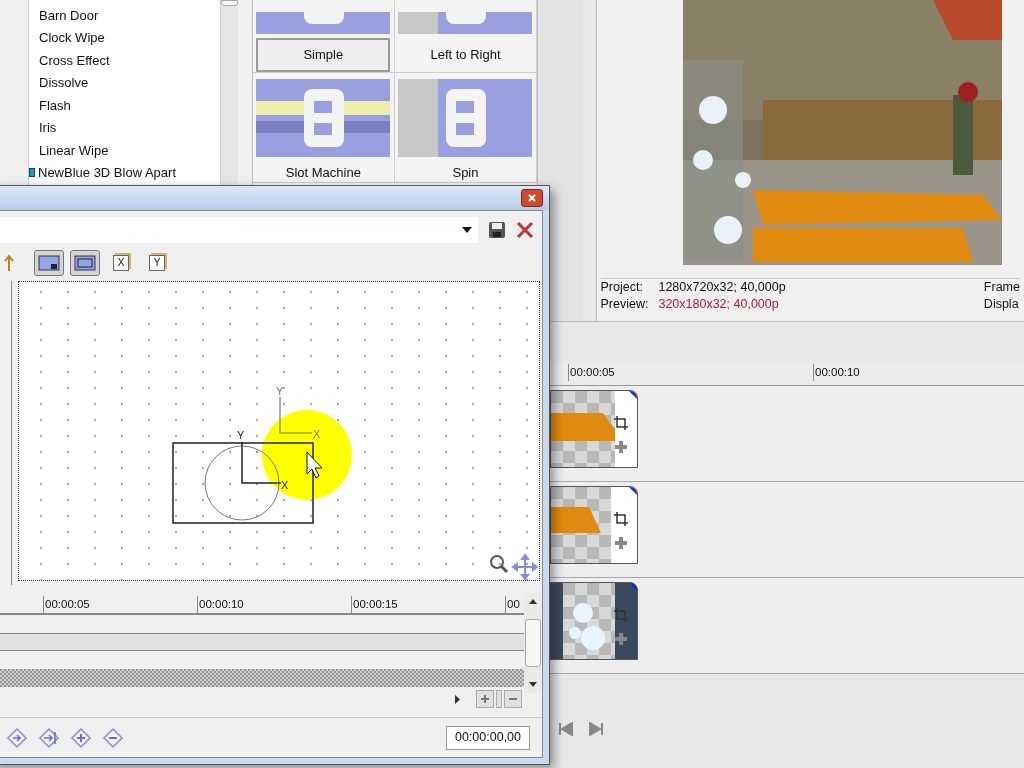 The height and width of the screenshot is (768, 1024). What do you see at coordinates (124, 172) in the screenshot?
I see `transition-item: NewBlue 3D Blow Apart` at bounding box center [124, 172].